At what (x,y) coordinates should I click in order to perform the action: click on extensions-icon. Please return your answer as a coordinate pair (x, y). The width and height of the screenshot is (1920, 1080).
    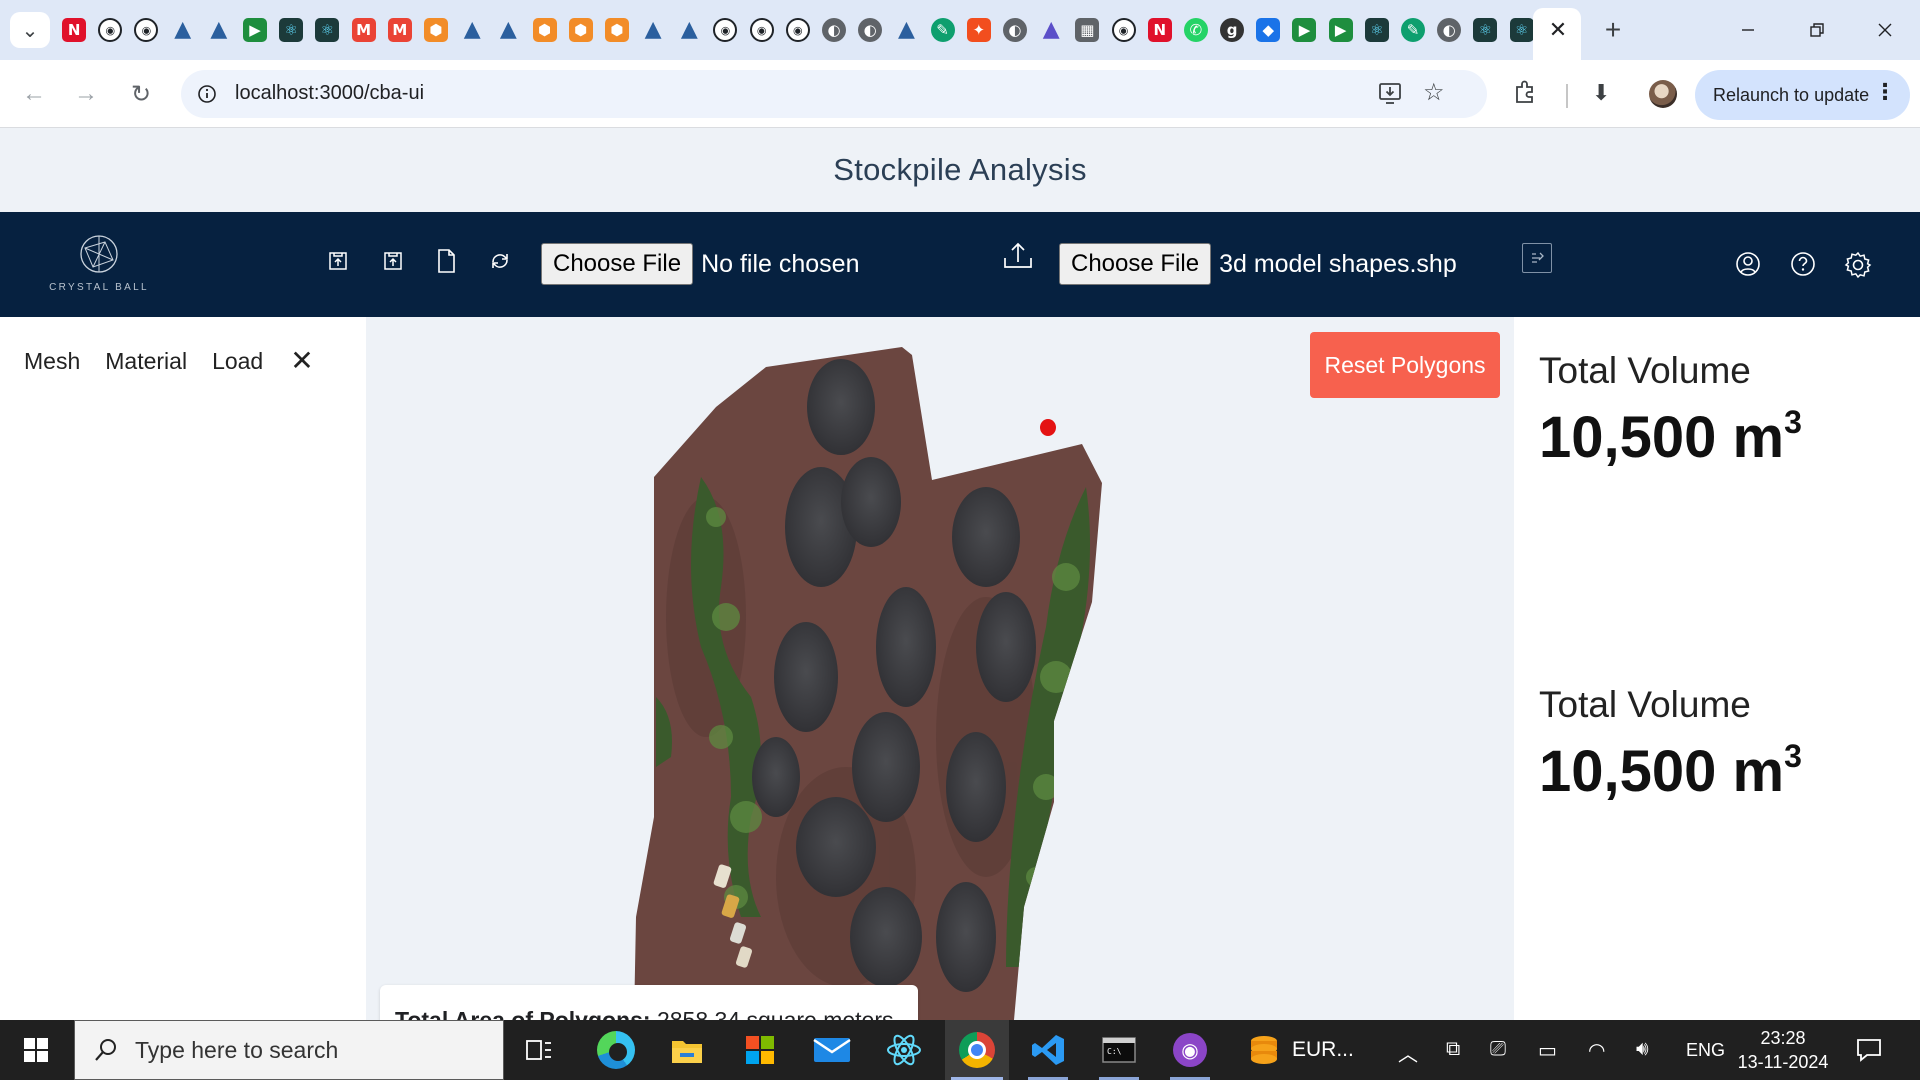
    Looking at the image, I should click on (1526, 94).